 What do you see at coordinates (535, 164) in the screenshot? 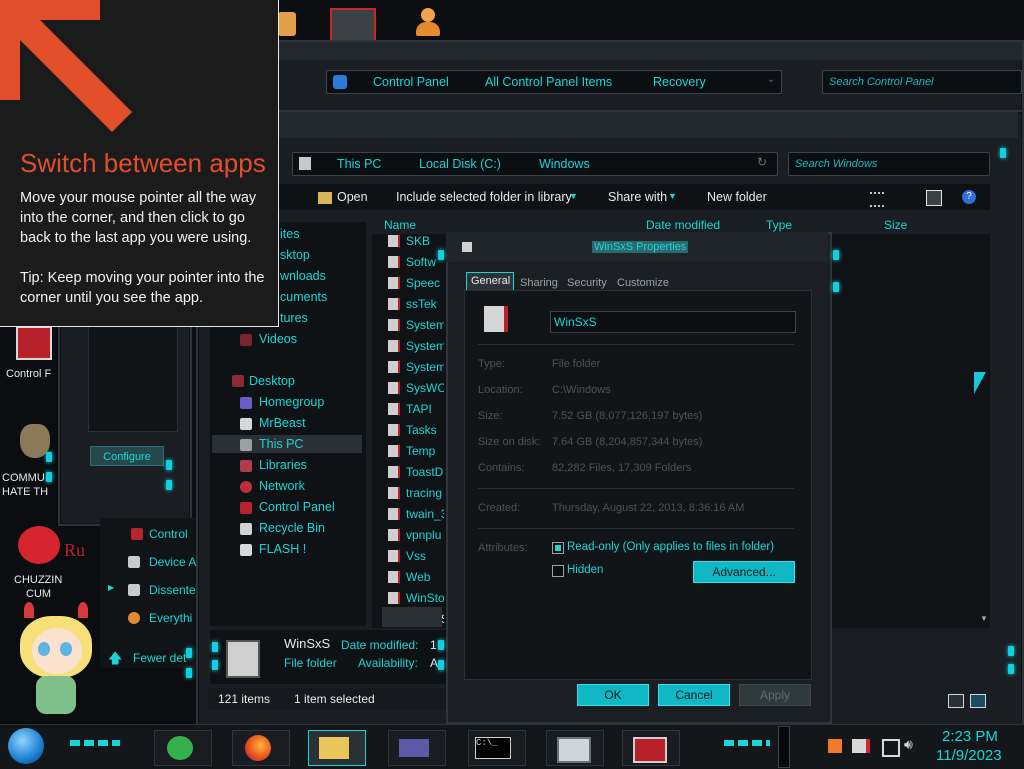
I see `explorer-address-bar: This PC Local Disk (C:) Windows ↻` at bounding box center [535, 164].